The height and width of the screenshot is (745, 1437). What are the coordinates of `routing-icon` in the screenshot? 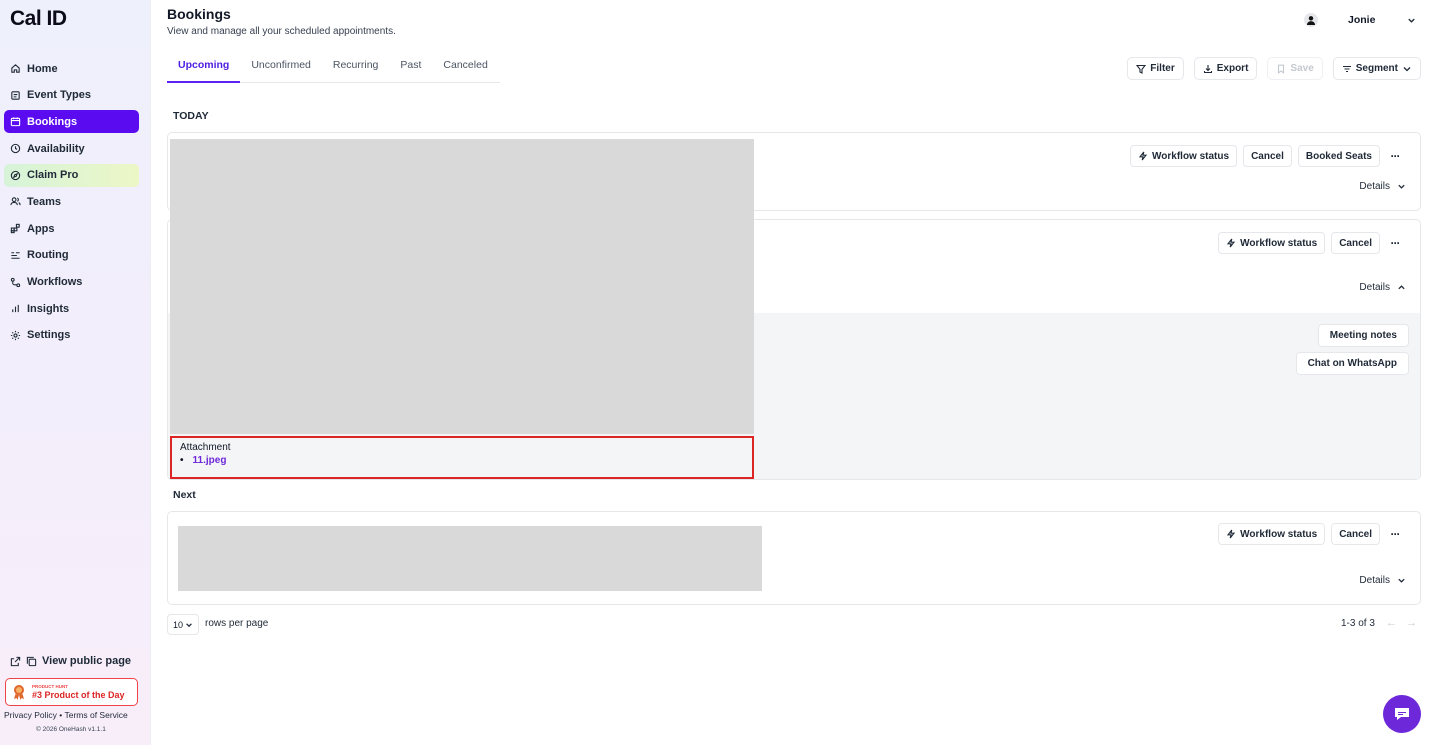 It's located at (15, 255).